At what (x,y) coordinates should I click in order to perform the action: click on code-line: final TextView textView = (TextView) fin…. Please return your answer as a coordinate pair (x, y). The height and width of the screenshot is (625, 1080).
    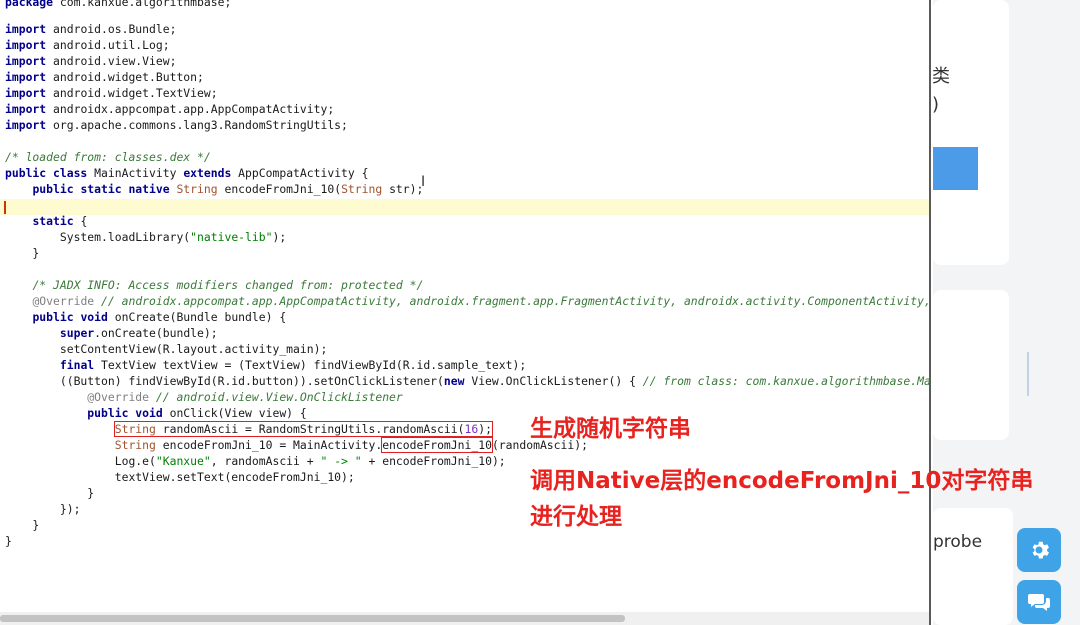
    Looking at the image, I should click on (265, 365).